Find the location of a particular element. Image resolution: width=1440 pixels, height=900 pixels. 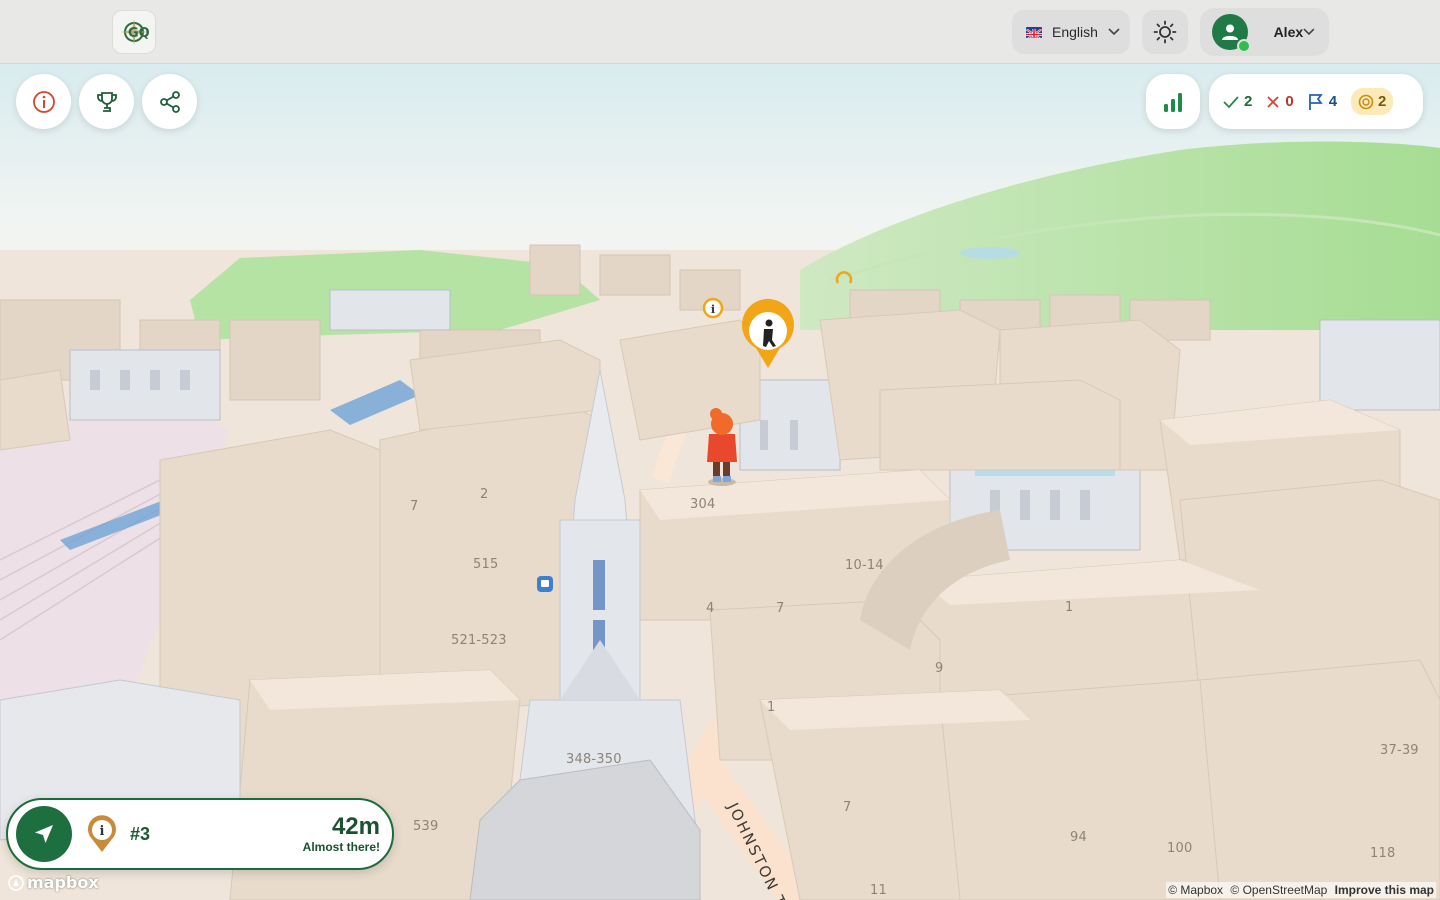

user-menu-button: Alex is located at coordinates (1264, 32).